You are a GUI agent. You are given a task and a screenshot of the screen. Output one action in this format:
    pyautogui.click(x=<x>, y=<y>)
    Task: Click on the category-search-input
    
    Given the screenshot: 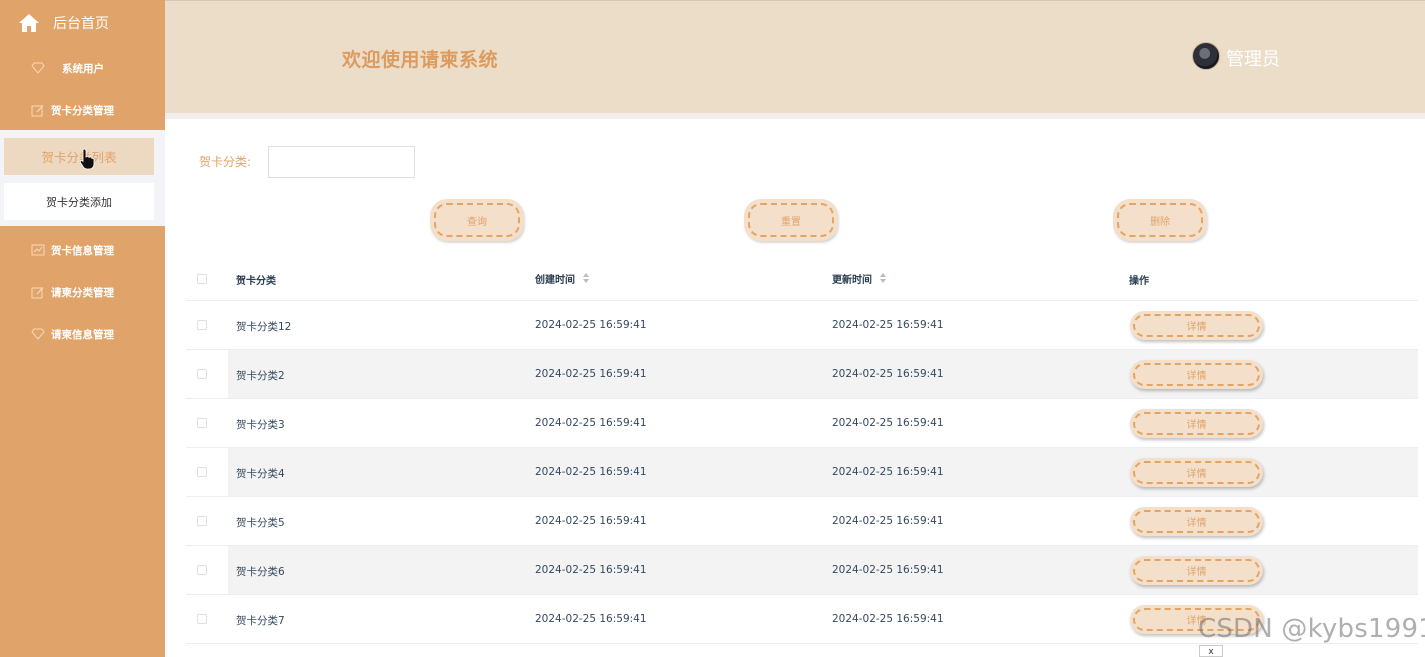 What is the action you would take?
    pyautogui.click(x=341, y=162)
    